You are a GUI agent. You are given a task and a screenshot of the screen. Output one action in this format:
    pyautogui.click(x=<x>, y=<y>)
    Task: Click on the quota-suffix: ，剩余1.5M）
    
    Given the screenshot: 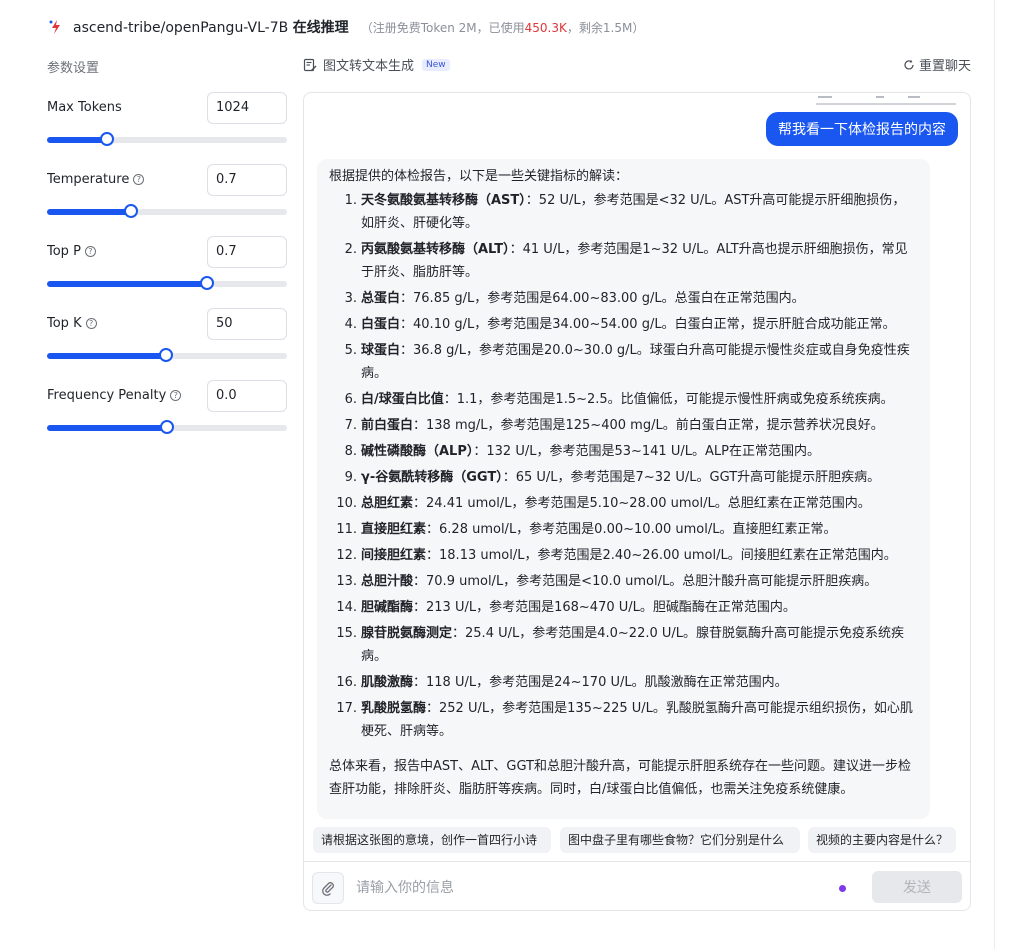 What is the action you would take?
    pyautogui.click(x=605, y=27)
    